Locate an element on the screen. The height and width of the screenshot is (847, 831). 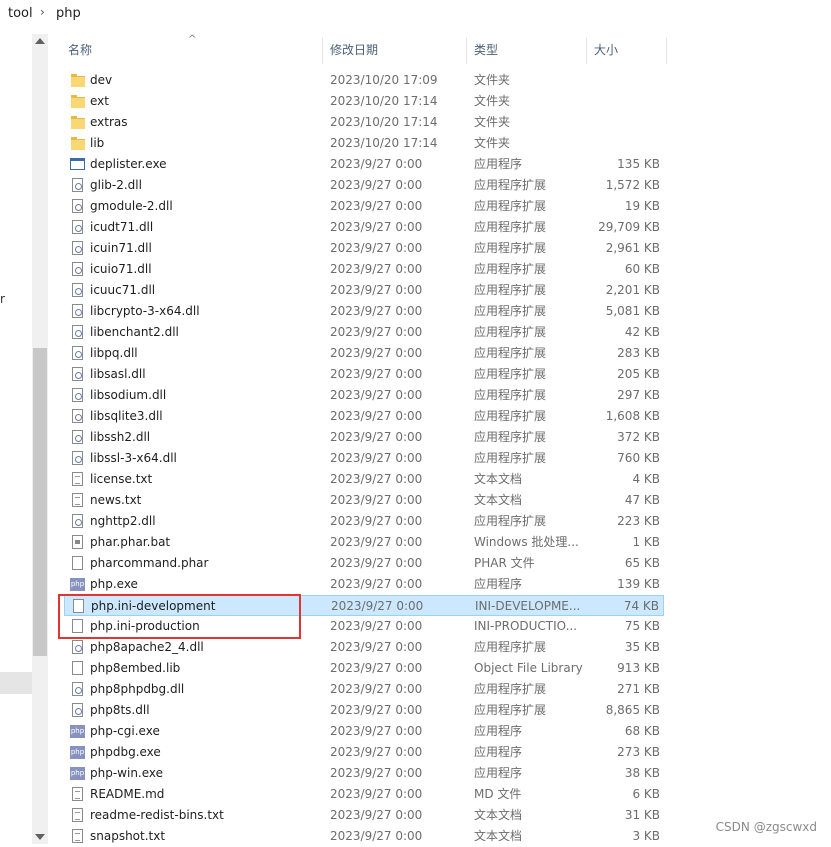
file-row: icuin71.dll 2023/9/27 0:00 应用程序扩展 2,961 KB is located at coordinates (364, 248).